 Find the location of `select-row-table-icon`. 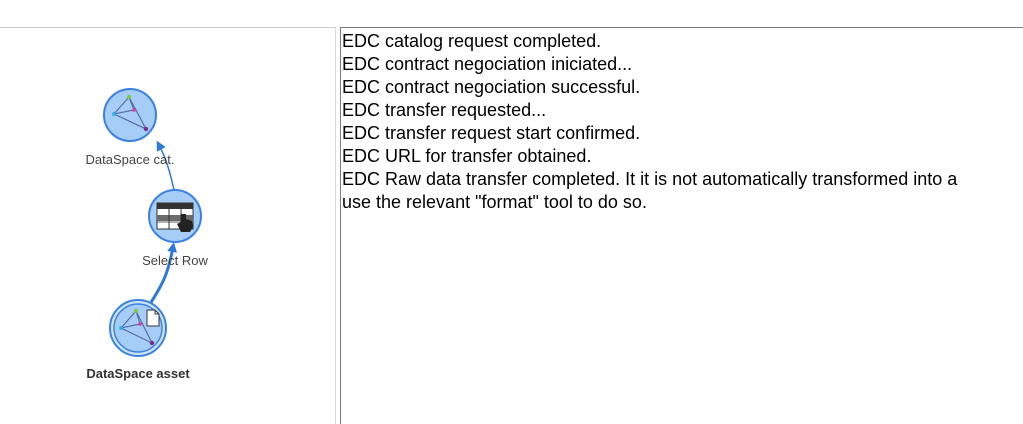

select-row-table-icon is located at coordinates (175, 217).